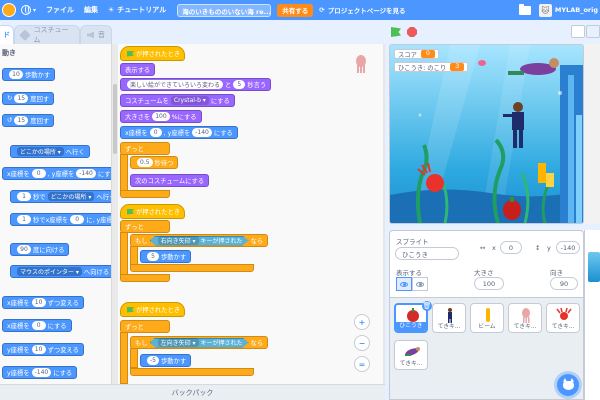 This screenshot has width=600, height=400. Describe the element at coordinates (145, 162) in the screenshot. I see `wait-input: 0.5` at that location.